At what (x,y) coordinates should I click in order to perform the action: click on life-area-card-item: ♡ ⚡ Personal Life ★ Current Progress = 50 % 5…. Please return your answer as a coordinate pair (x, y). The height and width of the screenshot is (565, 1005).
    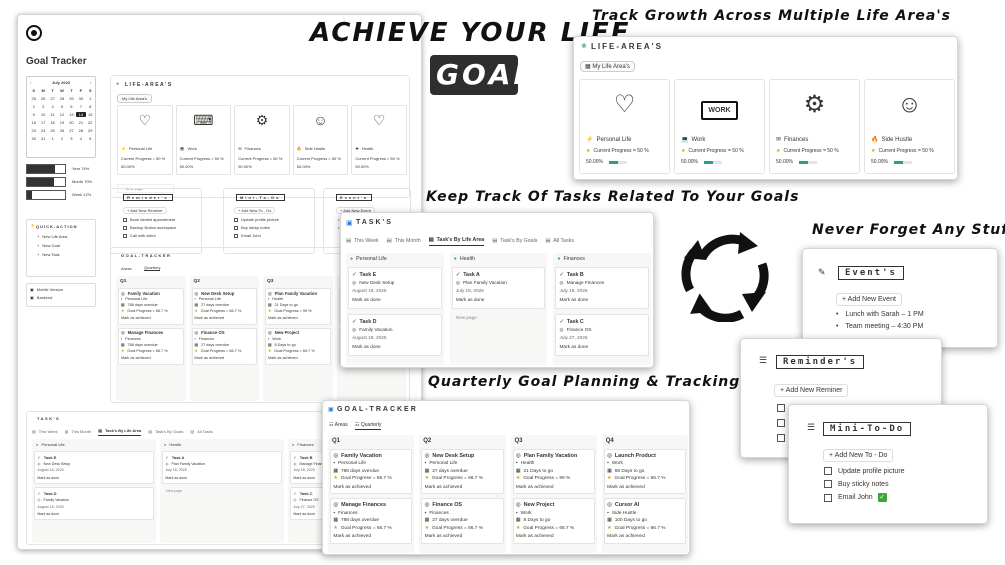
    Looking at the image, I should click on (624, 126).